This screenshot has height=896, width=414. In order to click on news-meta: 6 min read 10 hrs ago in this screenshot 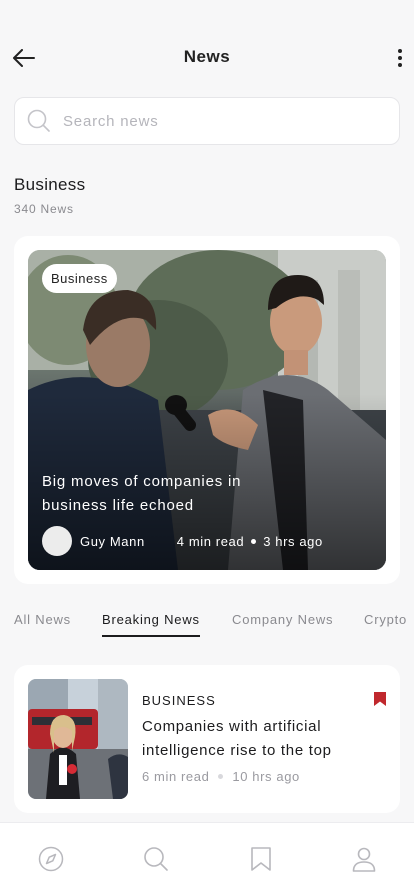, I will do `click(221, 776)`.